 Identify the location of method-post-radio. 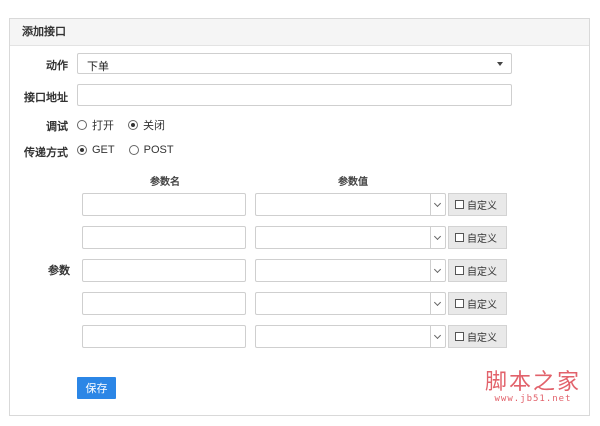
(133, 150).